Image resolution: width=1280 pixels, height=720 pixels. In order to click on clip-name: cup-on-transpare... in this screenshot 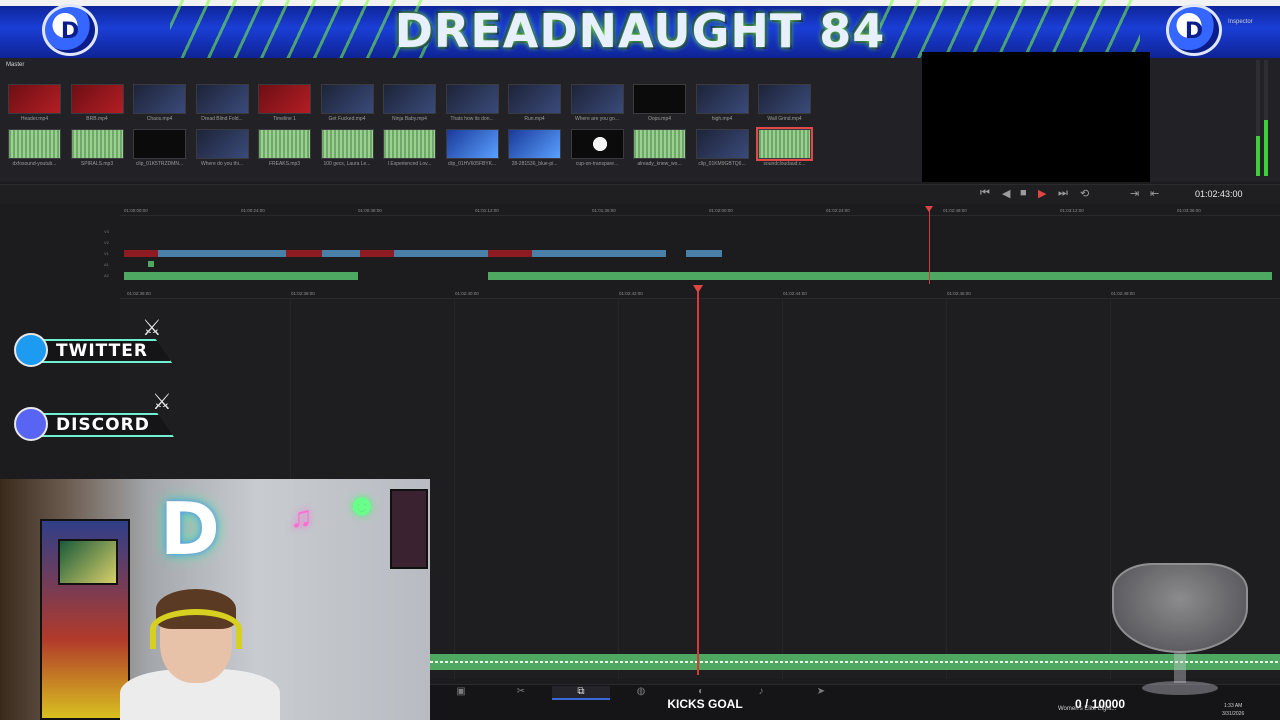, I will do `click(597, 164)`.